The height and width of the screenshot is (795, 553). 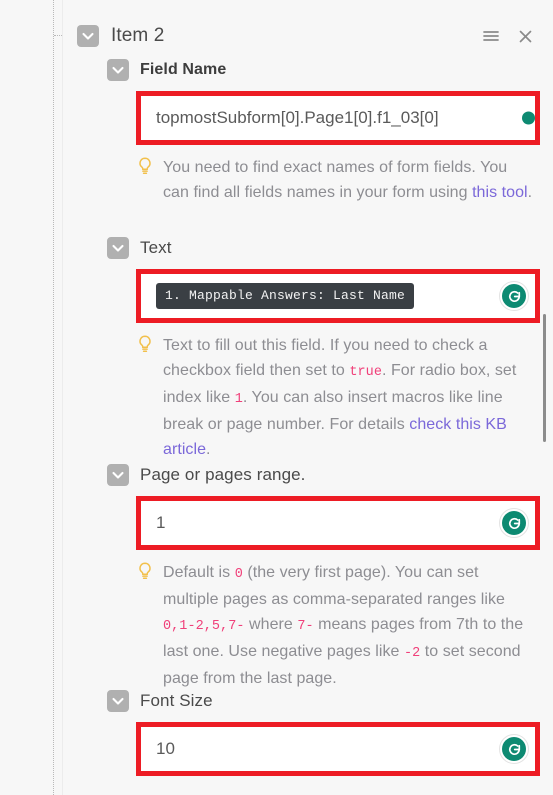 I want to click on hint-token: true, so click(x=365, y=372).